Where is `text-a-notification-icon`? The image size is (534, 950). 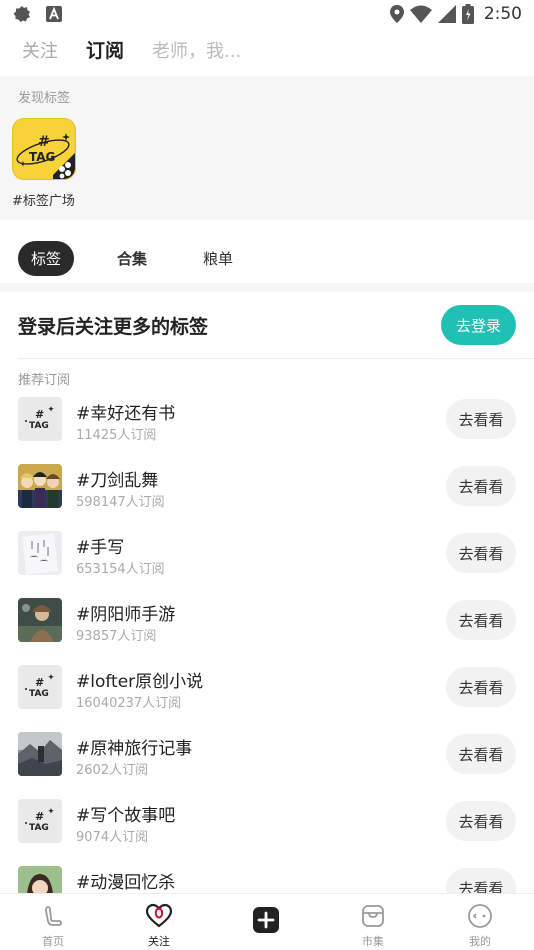
text-a-notification-icon is located at coordinates (54, 14).